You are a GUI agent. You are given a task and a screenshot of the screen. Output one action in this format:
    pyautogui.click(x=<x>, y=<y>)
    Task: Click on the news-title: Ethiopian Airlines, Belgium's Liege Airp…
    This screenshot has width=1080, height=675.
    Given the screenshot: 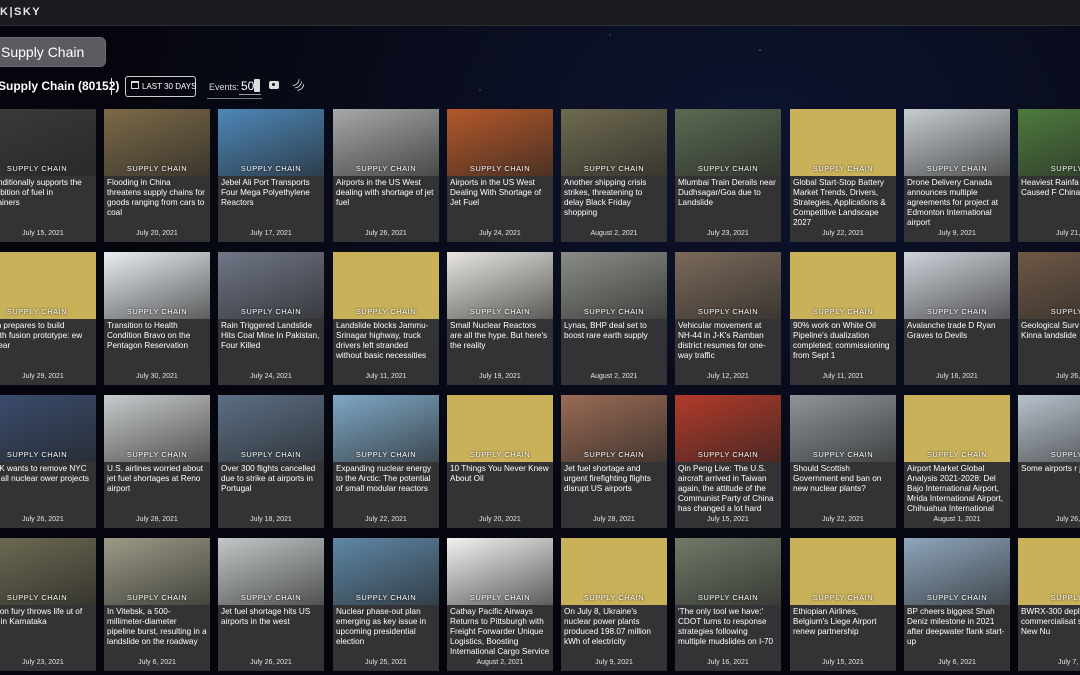 What is the action you would take?
    pyautogui.click(x=843, y=622)
    